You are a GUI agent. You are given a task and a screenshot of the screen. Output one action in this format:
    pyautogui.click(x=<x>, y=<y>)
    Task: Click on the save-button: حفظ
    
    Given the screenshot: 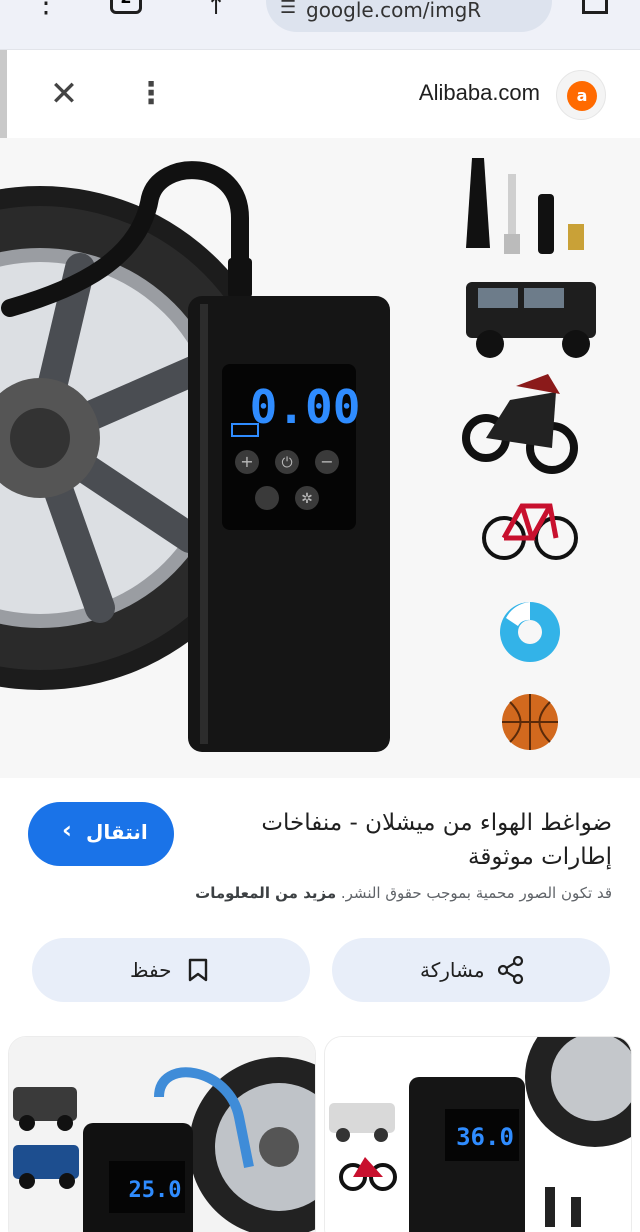 What is the action you would take?
    pyautogui.click(x=171, y=970)
    